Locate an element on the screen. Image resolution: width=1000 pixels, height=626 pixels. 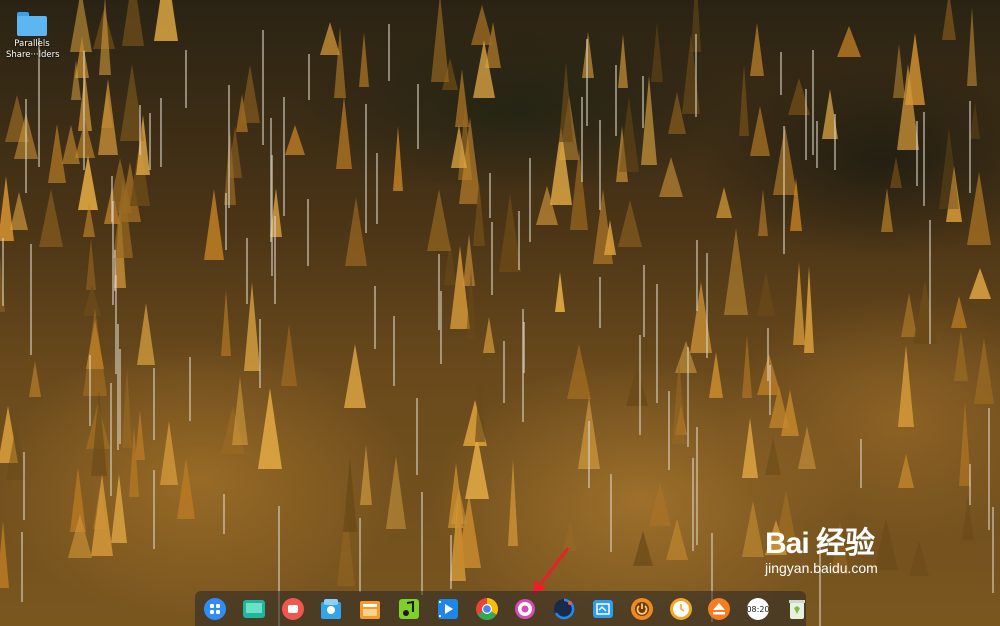
dock-item-file-manager is located at coordinates (370, 609).